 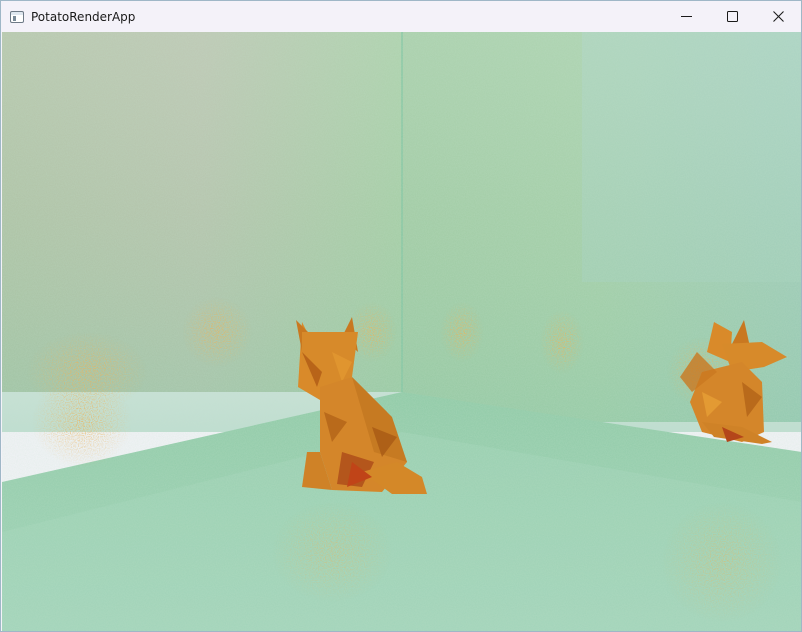 I want to click on window-controls, so click(x=732, y=16).